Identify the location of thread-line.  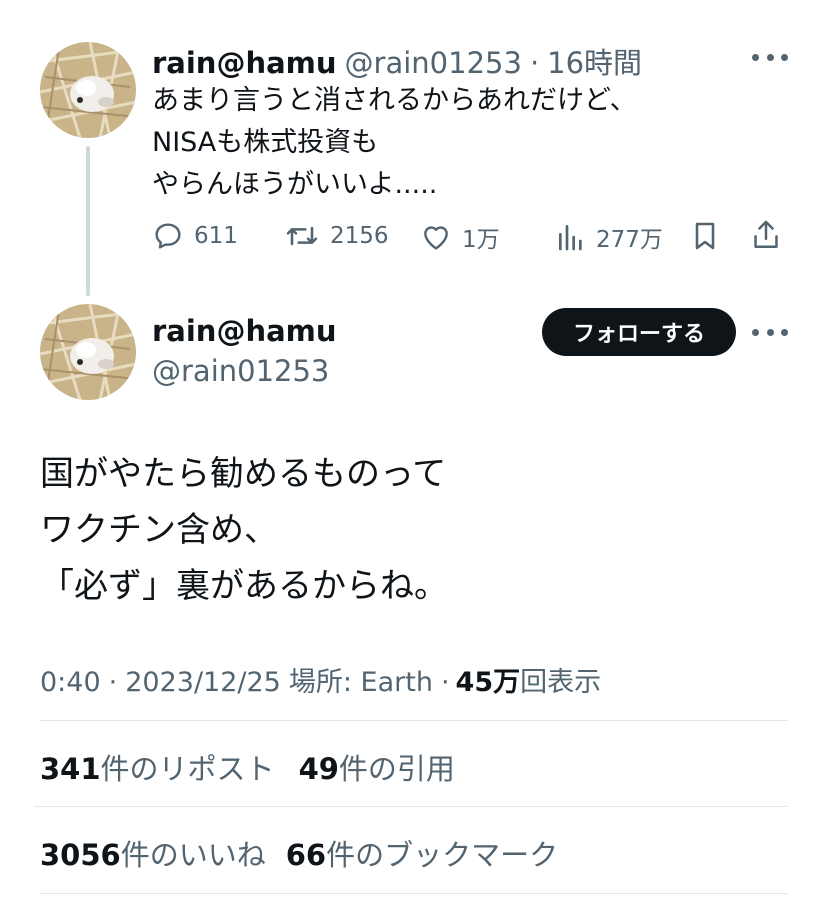
(88, 221).